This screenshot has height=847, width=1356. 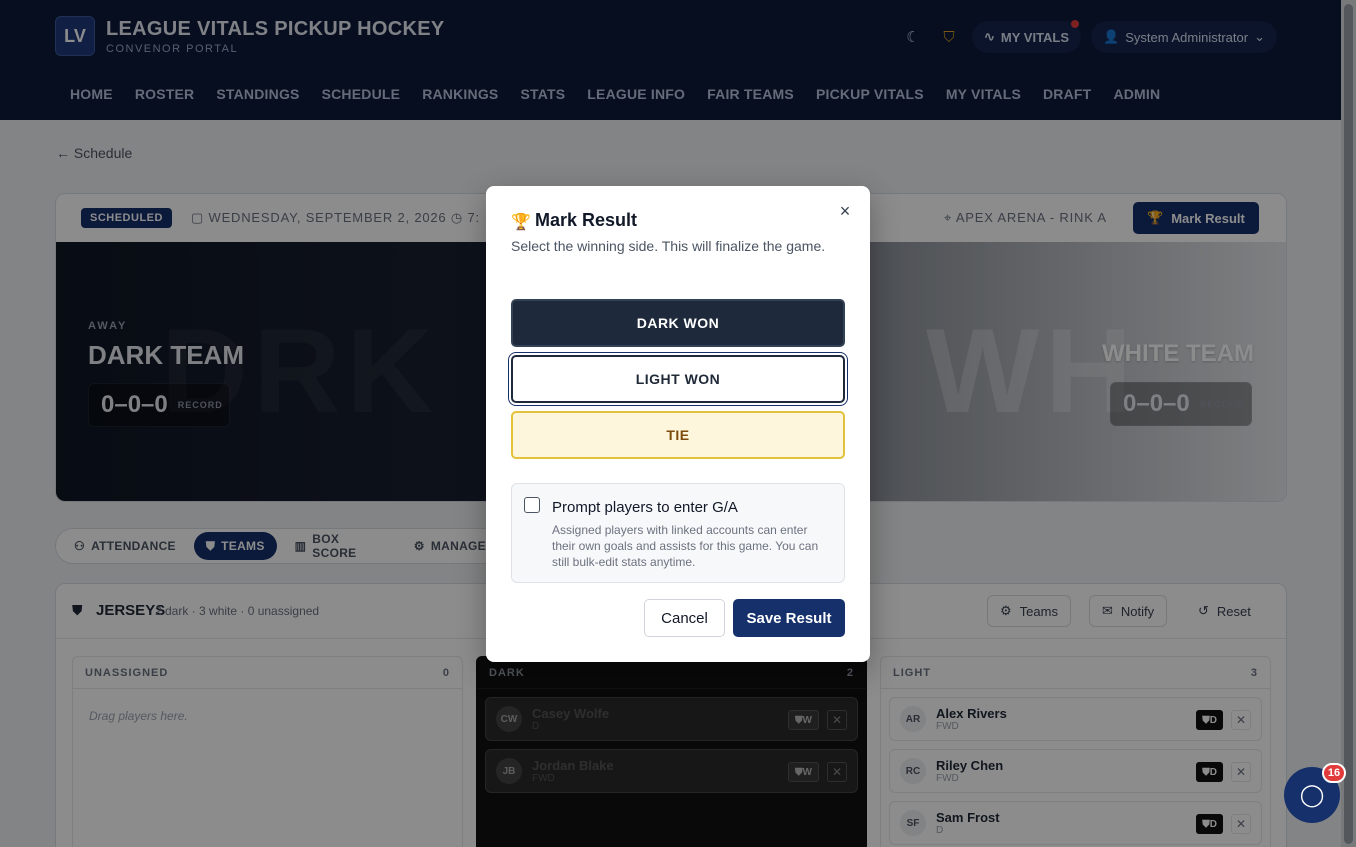 What do you see at coordinates (645, 507) in the screenshot?
I see `prompt-ga-label: Prompt players to enter G/A` at bounding box center [645, 507].